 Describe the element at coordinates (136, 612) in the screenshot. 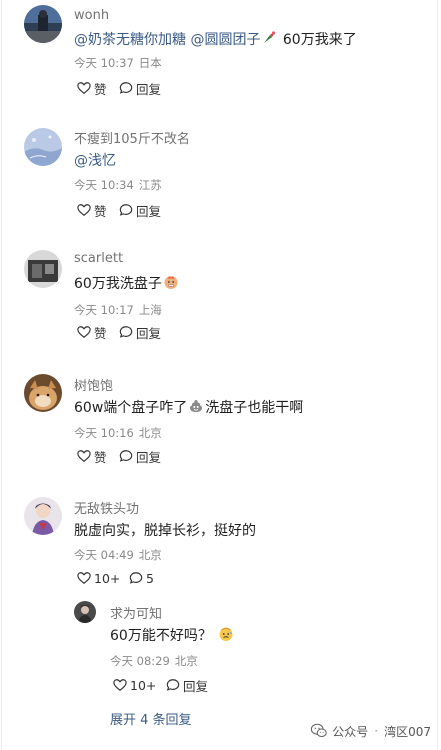

I see `reply-author: 求为可知` at that location.